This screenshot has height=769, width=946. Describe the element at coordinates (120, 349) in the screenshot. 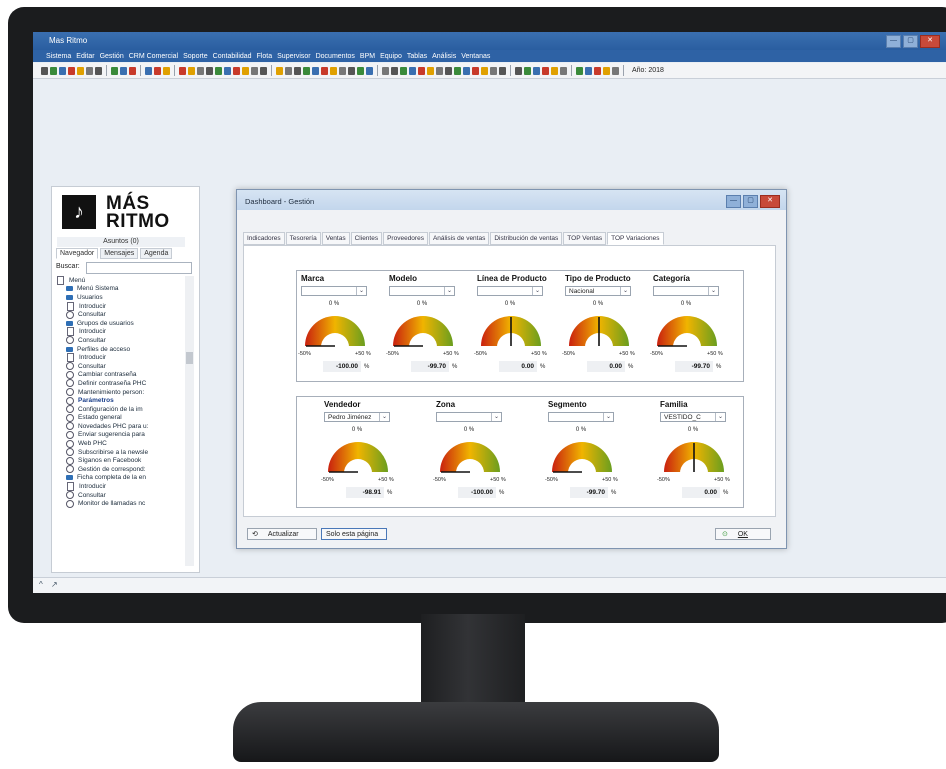

I see `tree-item: Perfiles de acceso` at that location.